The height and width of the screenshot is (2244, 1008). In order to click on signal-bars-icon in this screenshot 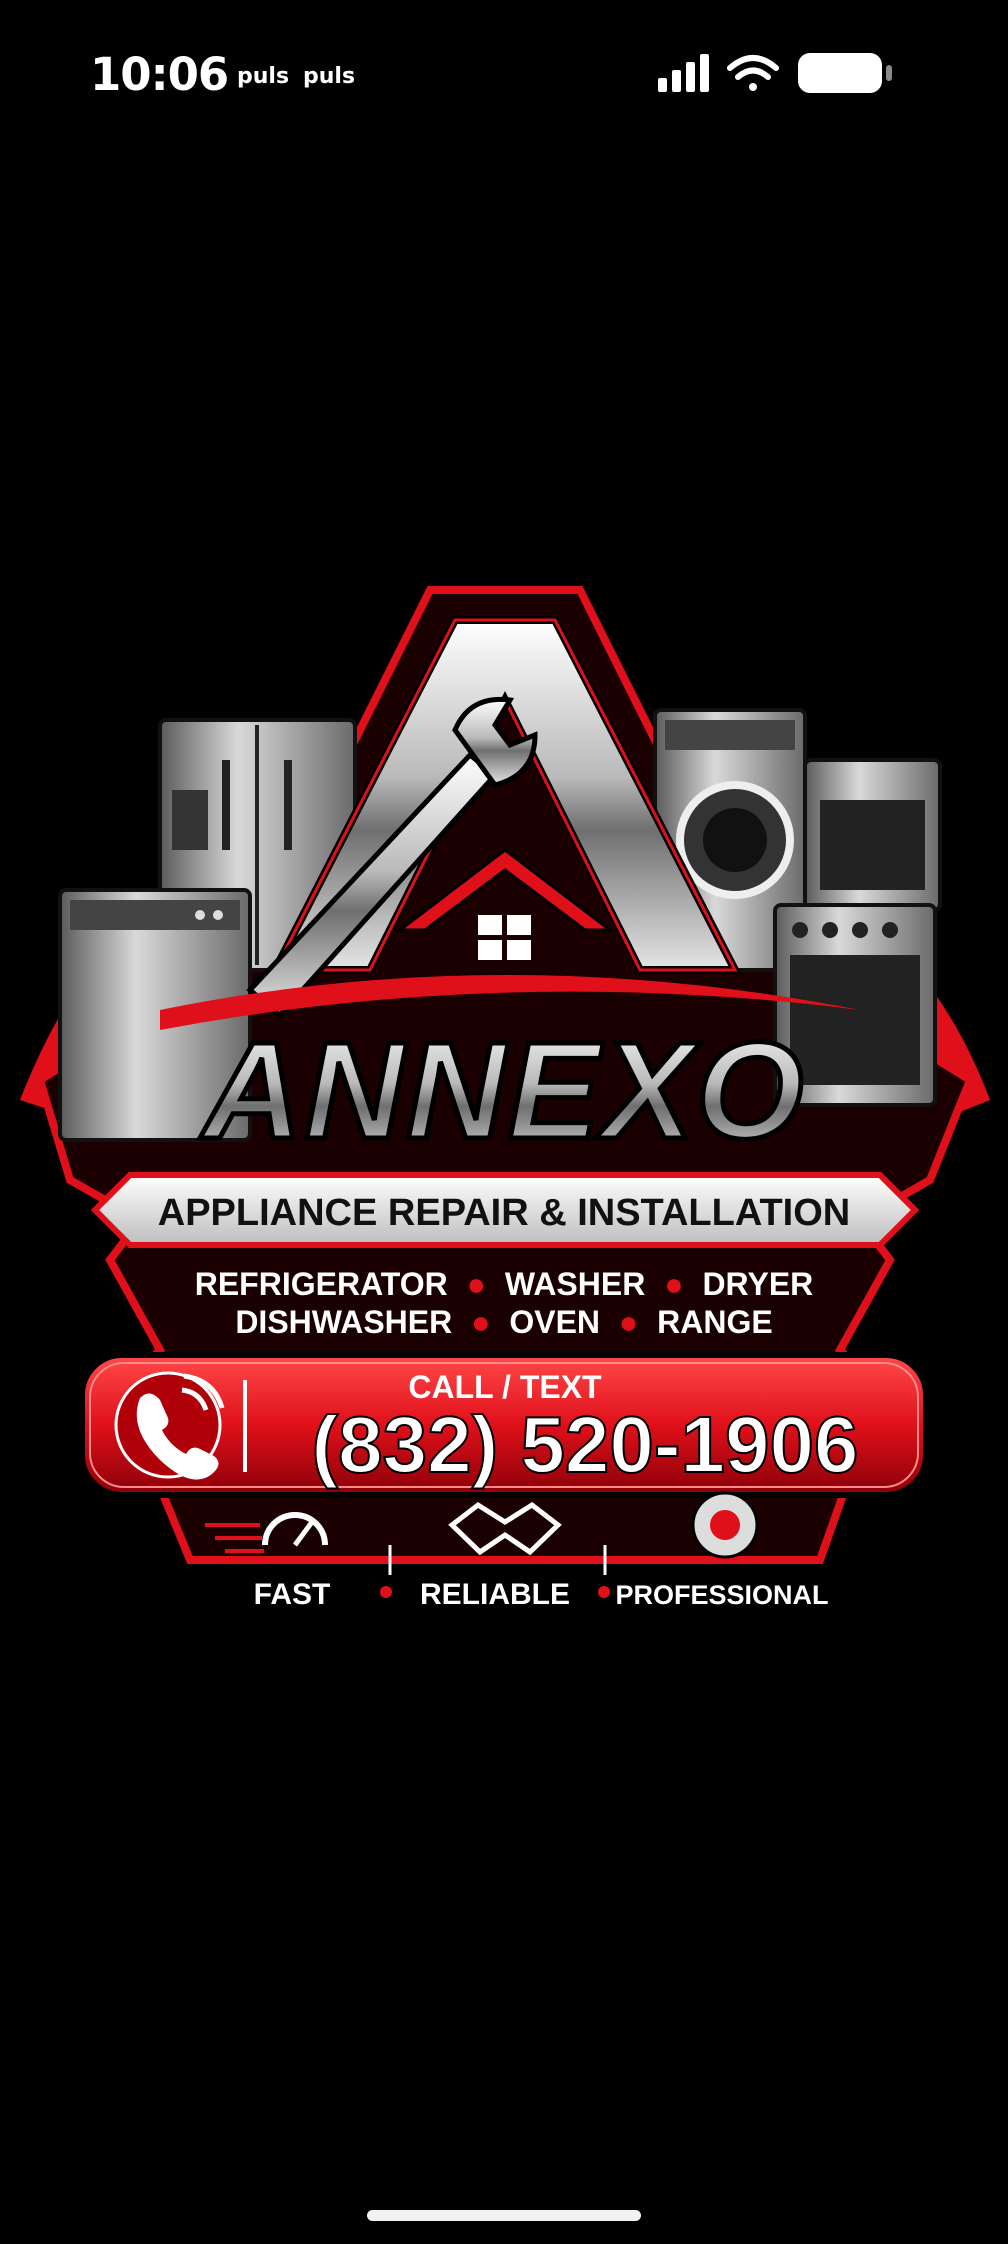, I will do `click(683, 73)`.